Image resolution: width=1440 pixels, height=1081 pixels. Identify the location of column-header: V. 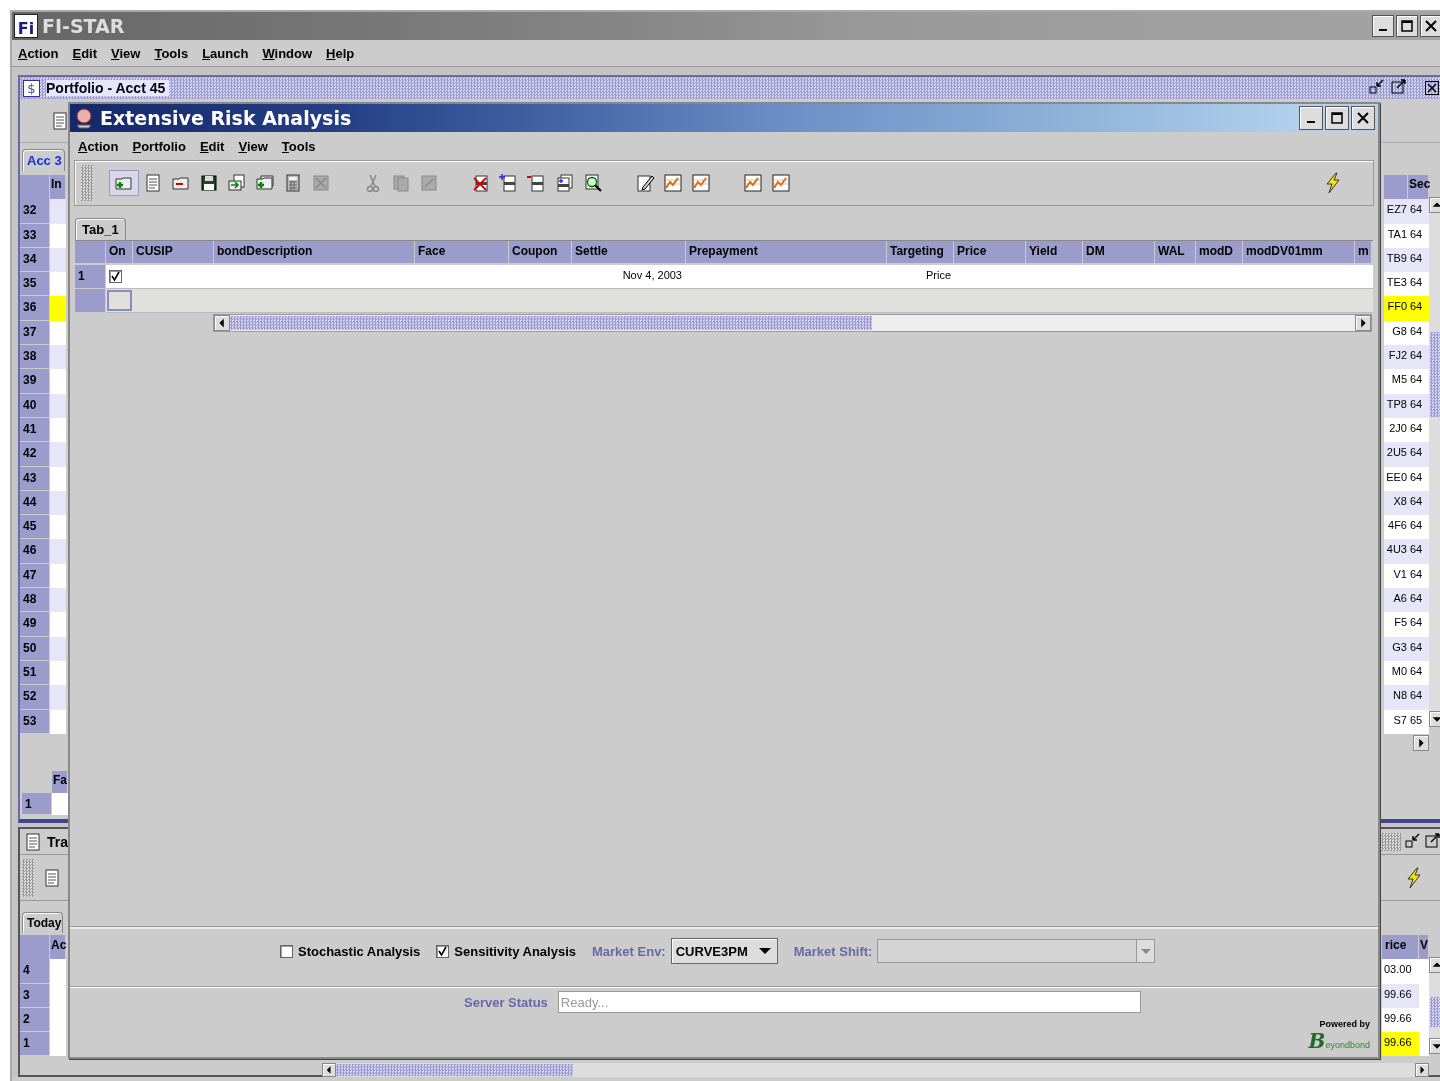
(1424, 947).